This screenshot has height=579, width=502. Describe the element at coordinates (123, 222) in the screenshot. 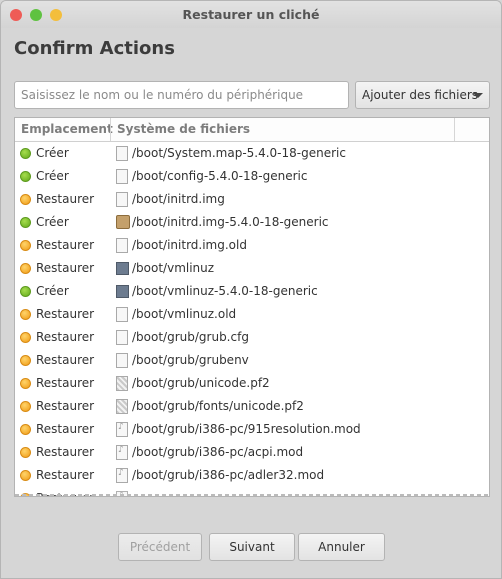

I see `package-icon` at that location.